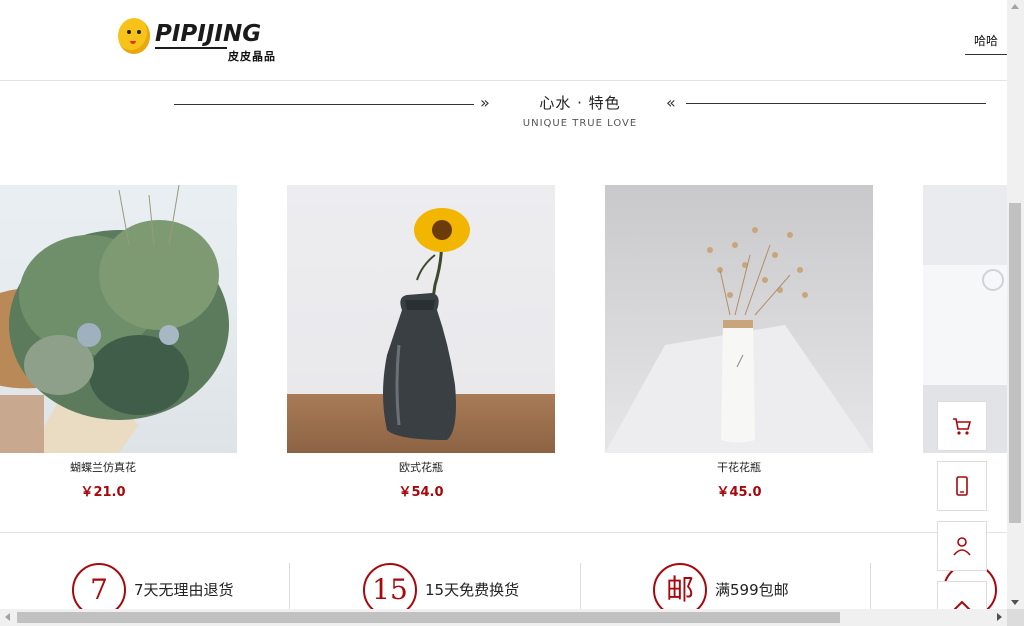 The height and width of the screenshot is (626, 1024). What do you see at coordinates (184, 590) in the screenshot?
I see `service-text: 7天无理由退货` at bounding box center [184, 590].